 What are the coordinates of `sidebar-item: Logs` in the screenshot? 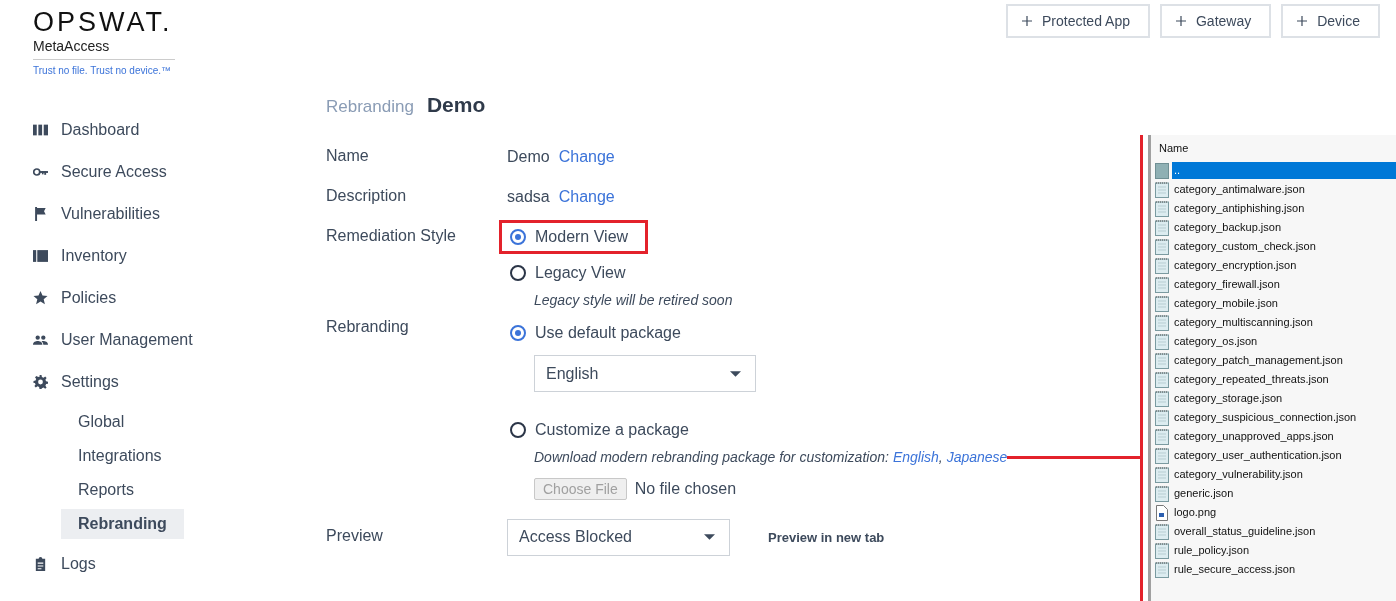 It's located at (166, 564).